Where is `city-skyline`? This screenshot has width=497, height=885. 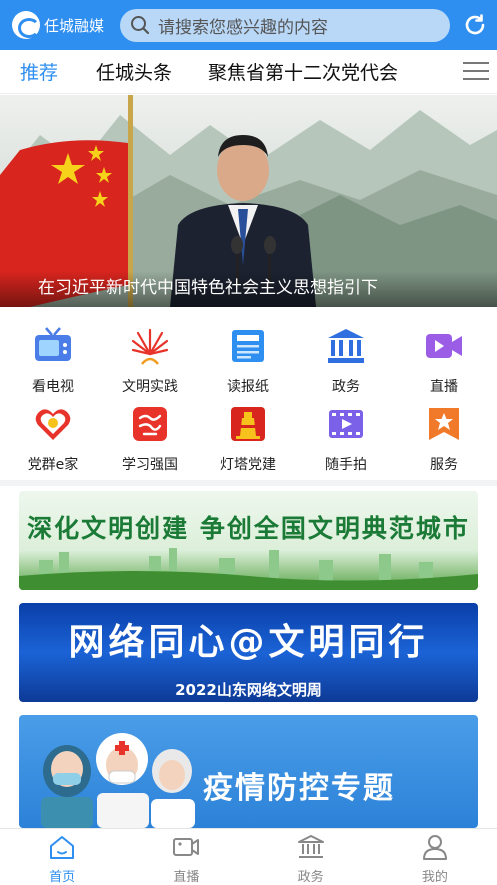
city-skyline is located at coordinates (248, 569).